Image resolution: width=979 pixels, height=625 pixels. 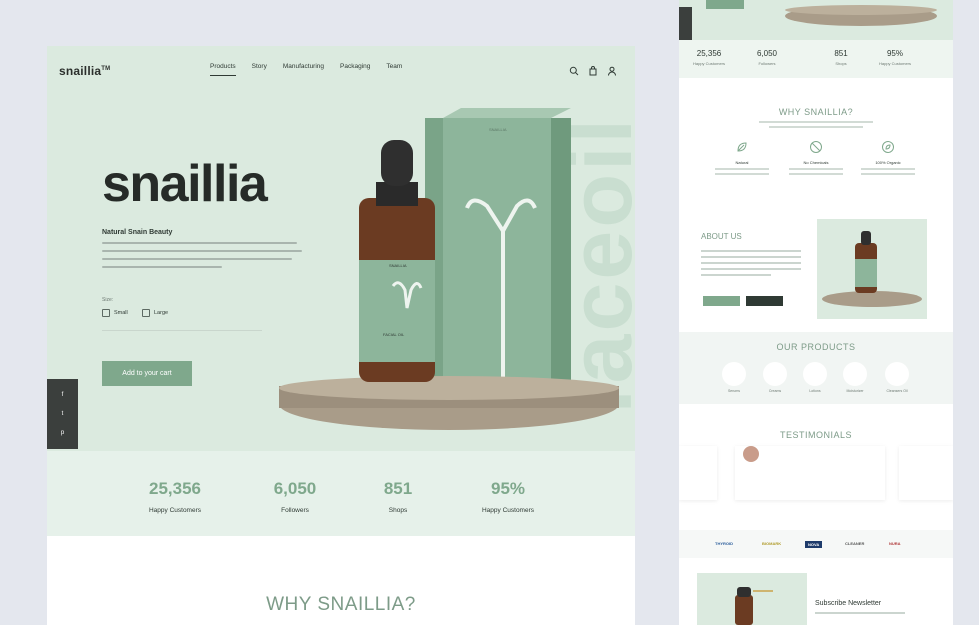 What do you see at coordinates (815, 391) in the screenshot?
I see `product-category-label: Lotions` at bounding box center [815, 391].